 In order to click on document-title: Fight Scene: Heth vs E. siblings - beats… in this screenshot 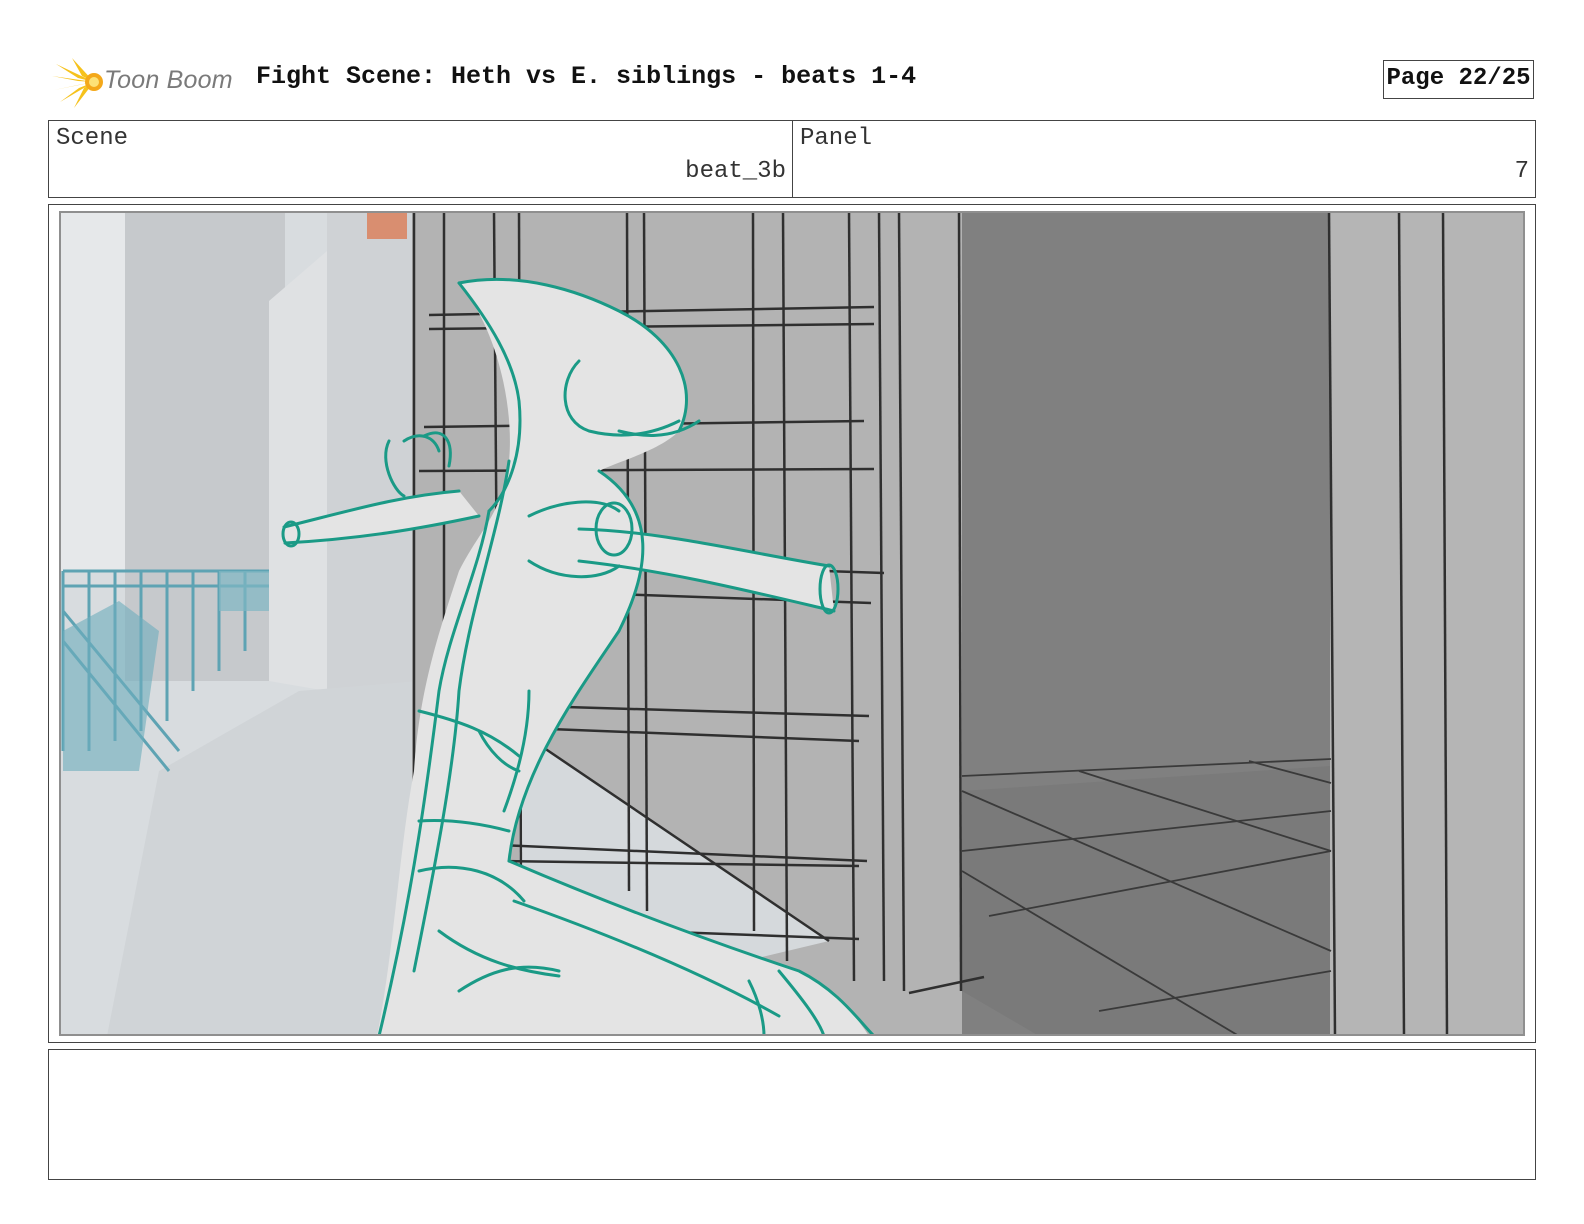, I will do `click(586, 76)`.